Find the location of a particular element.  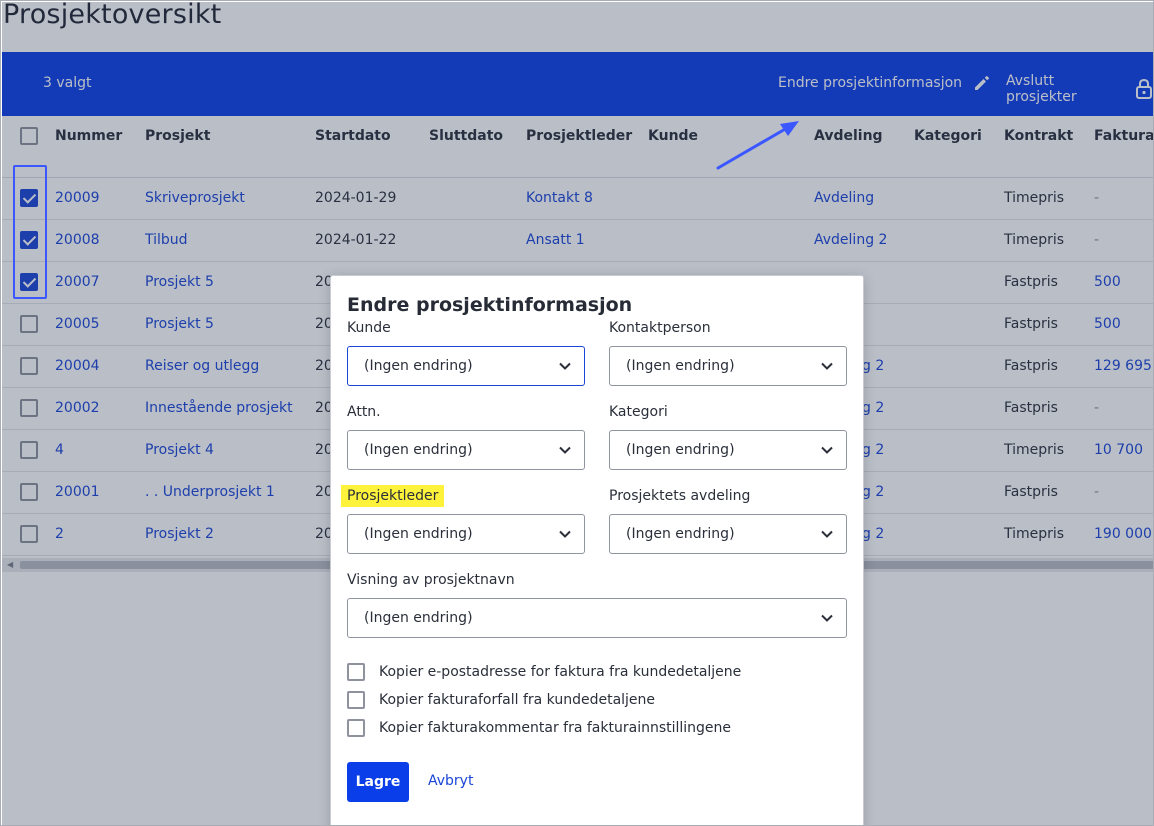

close-projects-label: Avslutt prosjekter is located at coordinates (1041, 89).